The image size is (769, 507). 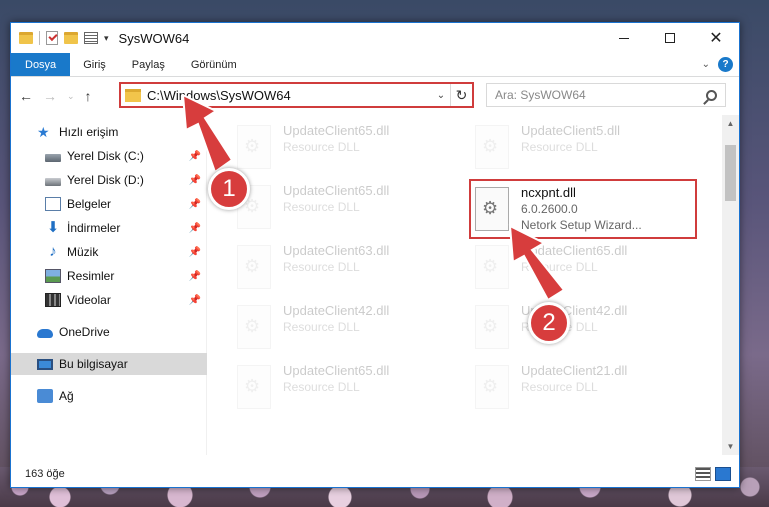 I want to click on drive-icon, so click(x=53, y=181).